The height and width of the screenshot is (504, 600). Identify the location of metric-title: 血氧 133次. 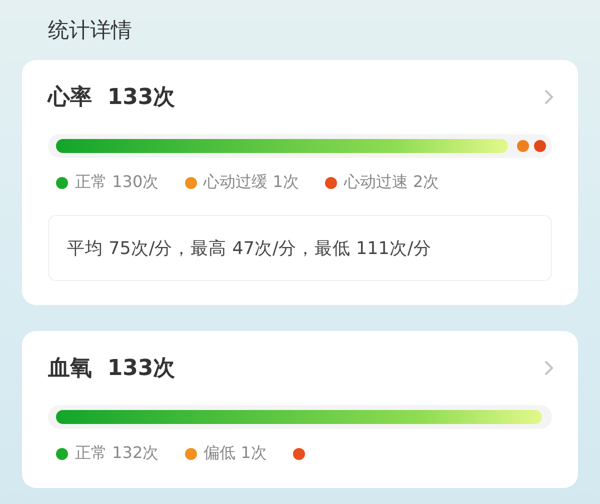
(112, 369).